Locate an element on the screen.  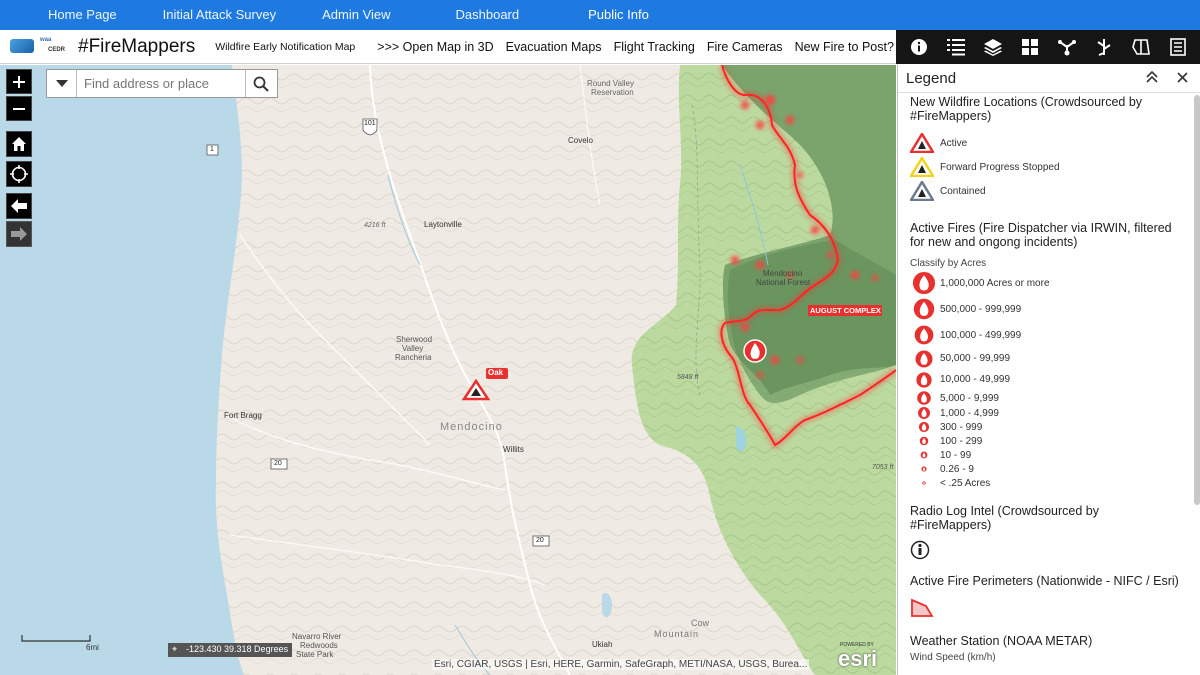
coordinate-readout: ⌖ -123.430 39.318 Degrees is located at coordinates (230, 650).